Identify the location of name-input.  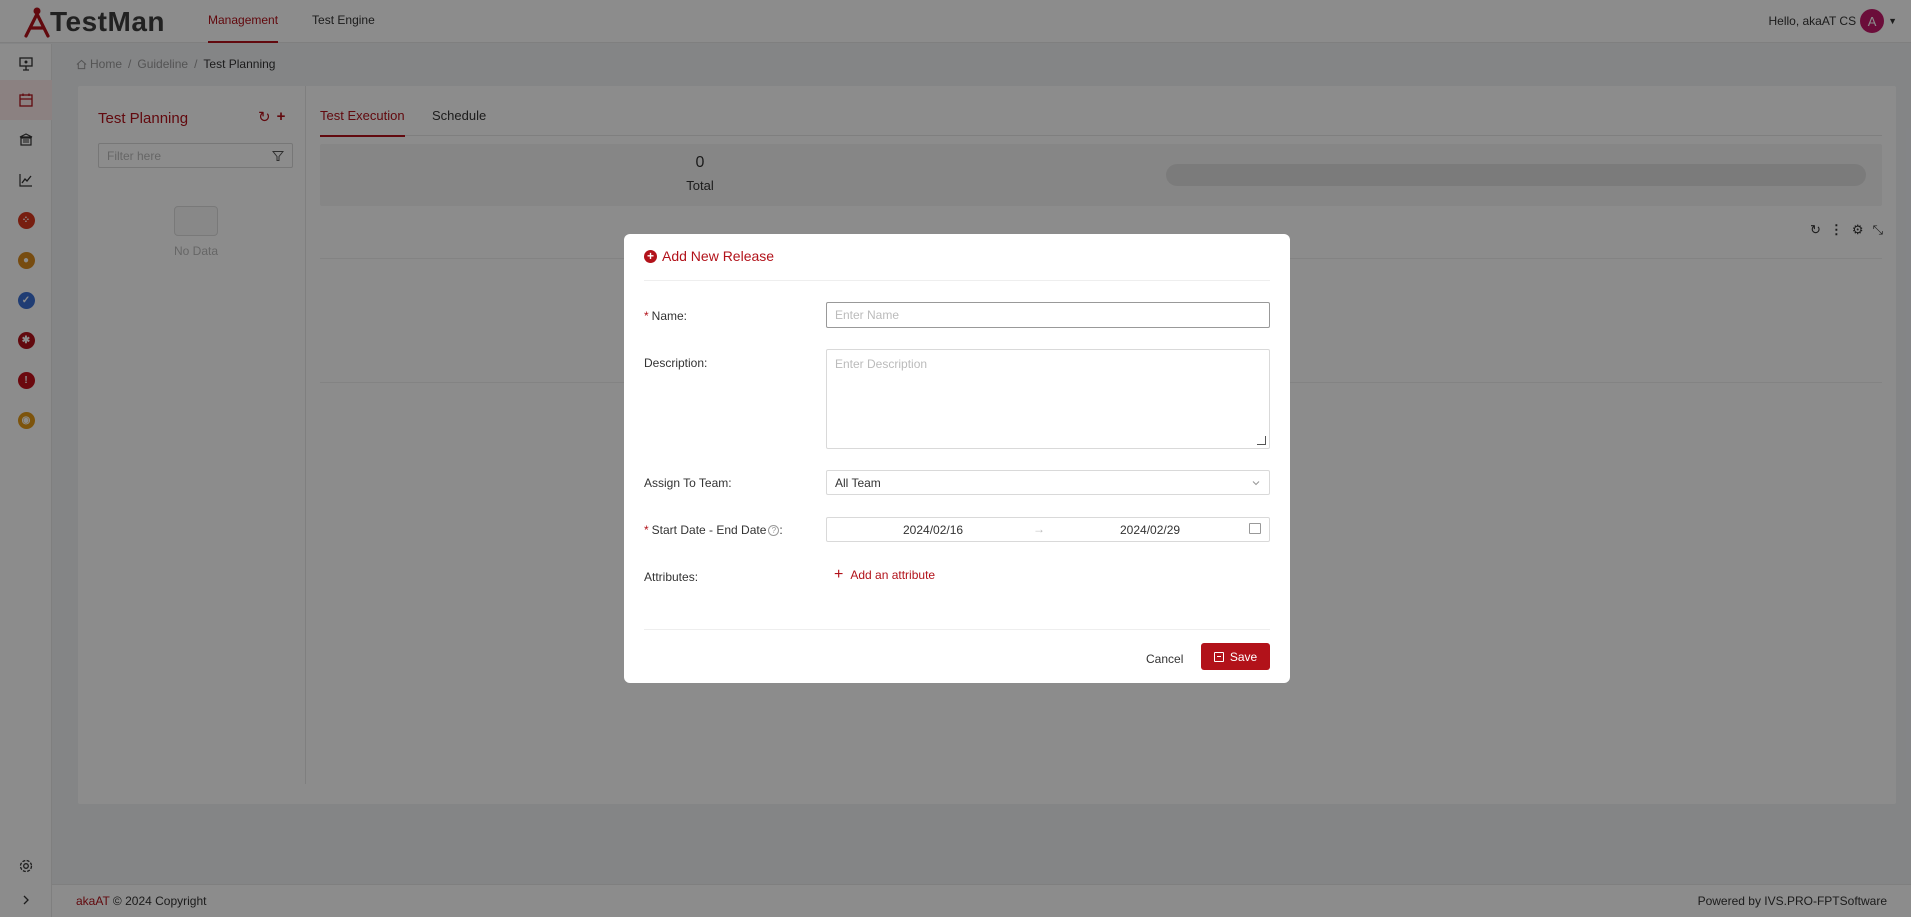
(1048, 315).